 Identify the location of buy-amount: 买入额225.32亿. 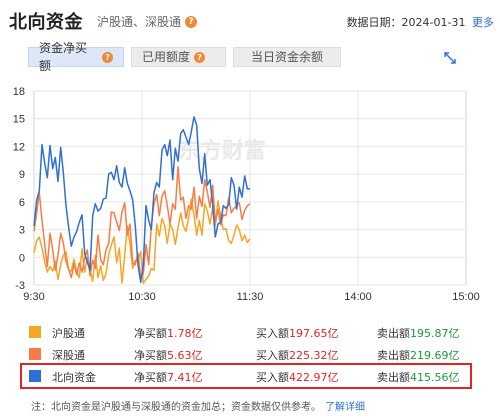
(297, 355).